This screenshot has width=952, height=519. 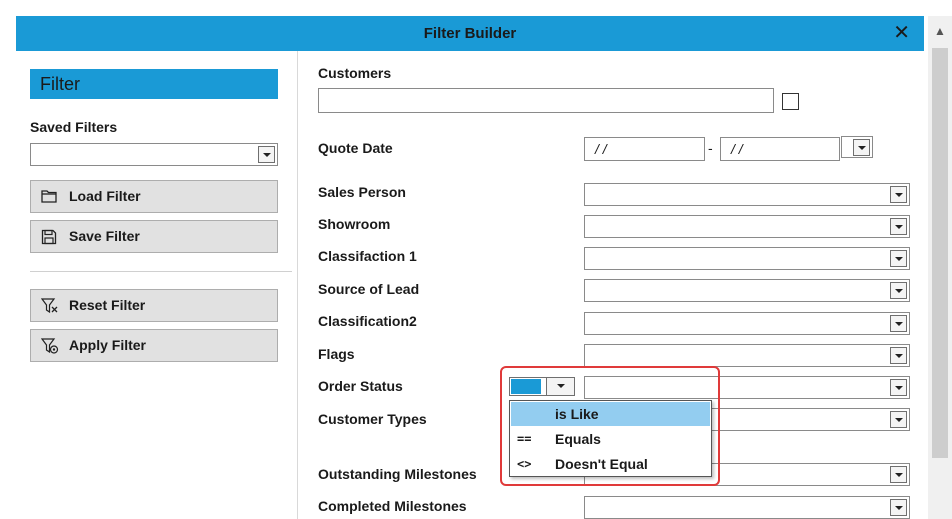 I want to click on operator-option-doesnt-equal: <> Doesn't Equal, so click(x=610, y=464).